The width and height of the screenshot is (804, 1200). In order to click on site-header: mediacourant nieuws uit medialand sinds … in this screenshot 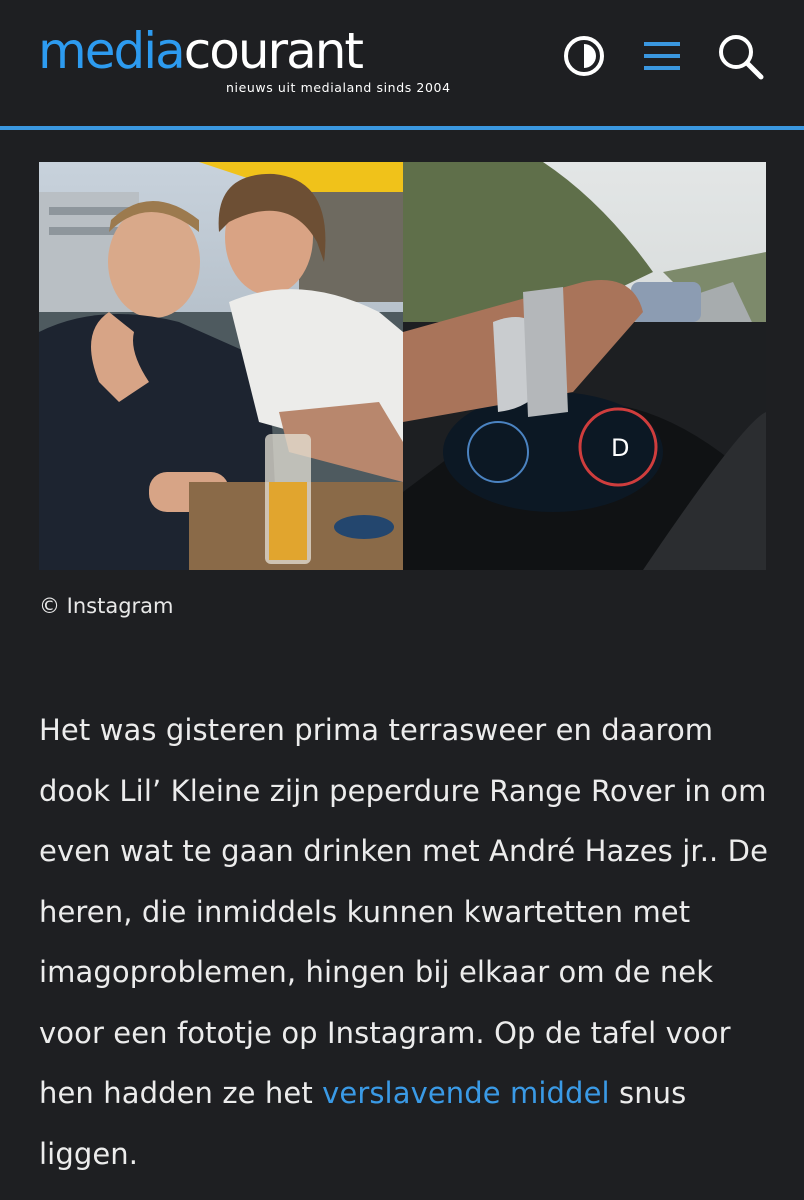, I will do `click(402, 65)`.